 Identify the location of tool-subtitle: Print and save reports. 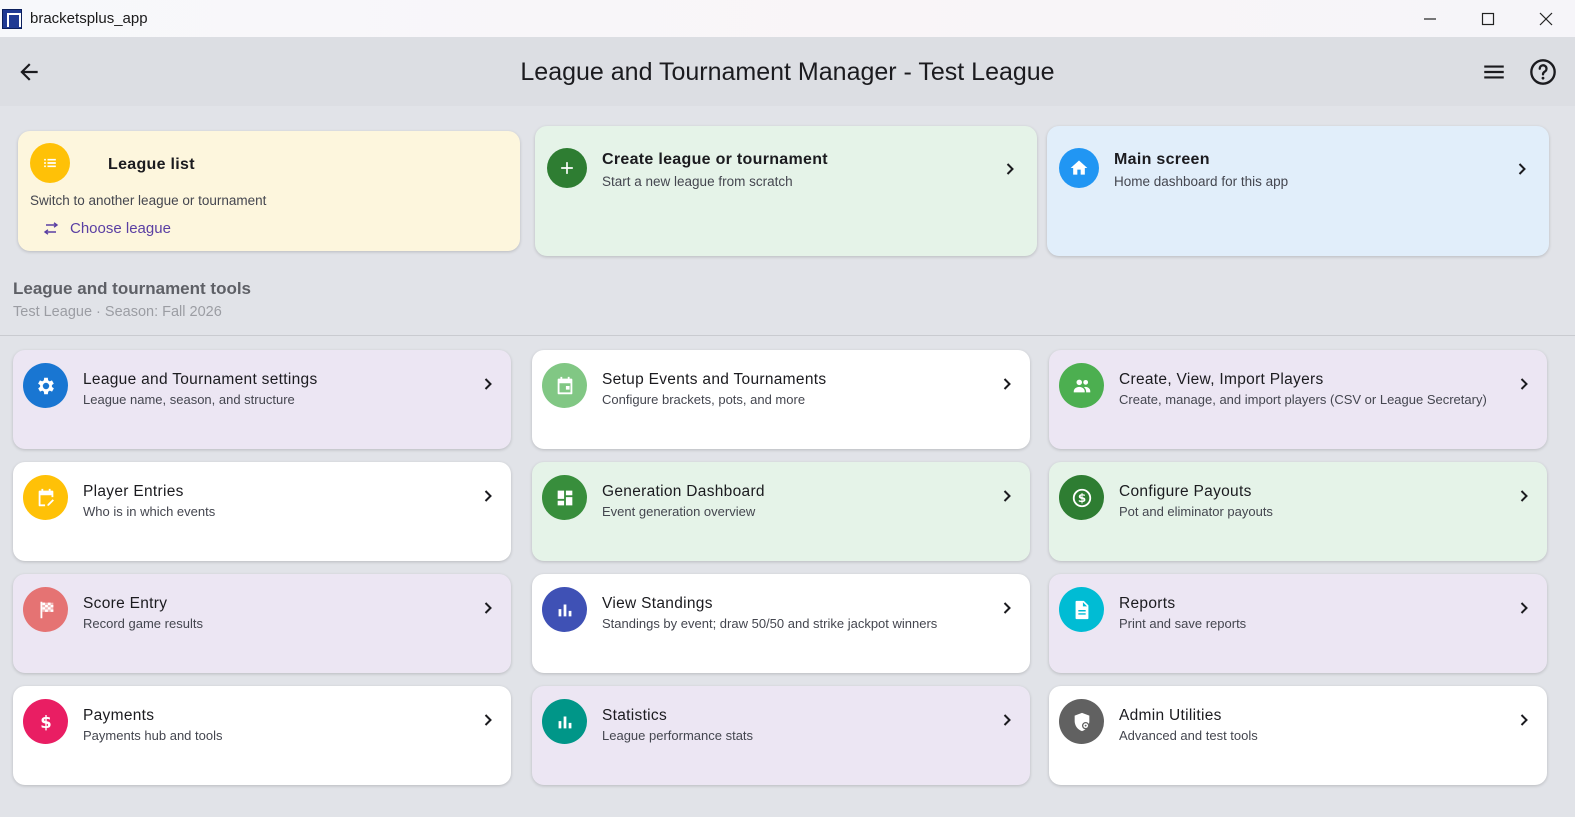
(1183, 623).